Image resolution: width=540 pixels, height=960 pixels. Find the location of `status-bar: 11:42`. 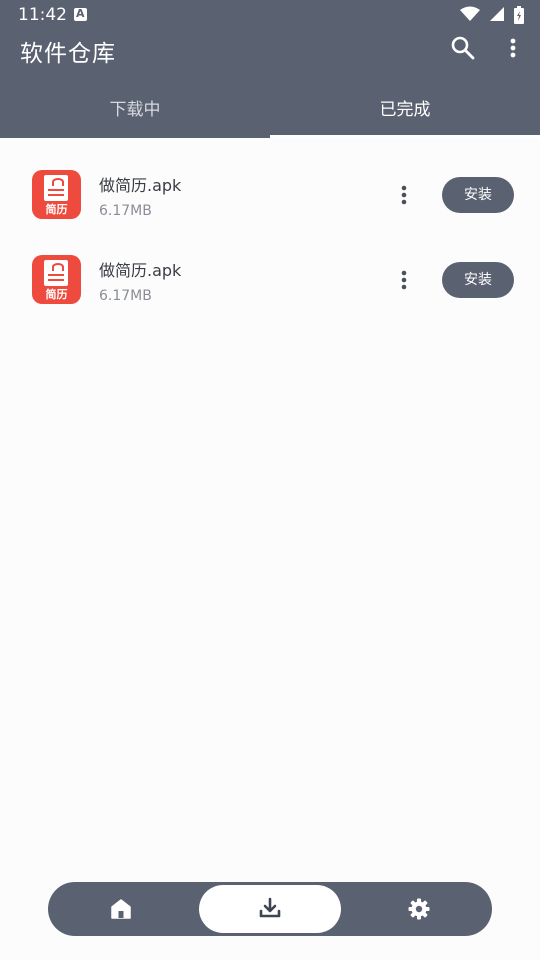

status-bar: 11:42 is located at coordinates (270, 15).